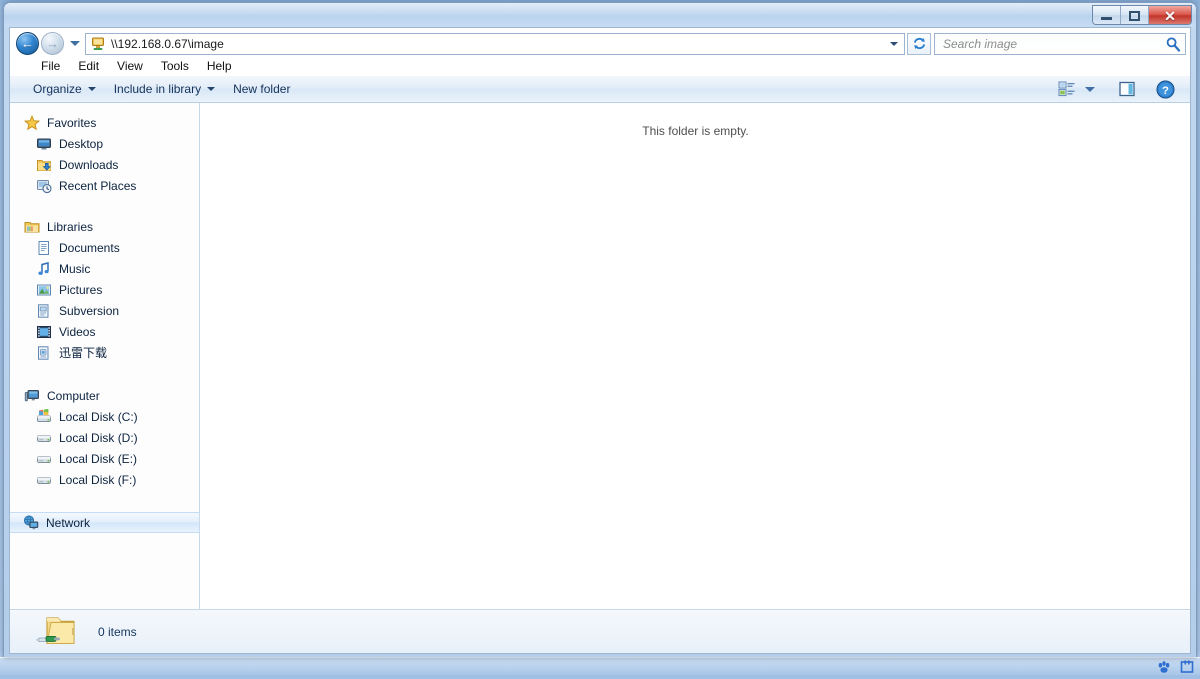 This screenshot has width=1200, height=679. I want to click on sidebar-item-local-disk-e: Local Disk (E:), so click(104, 458).